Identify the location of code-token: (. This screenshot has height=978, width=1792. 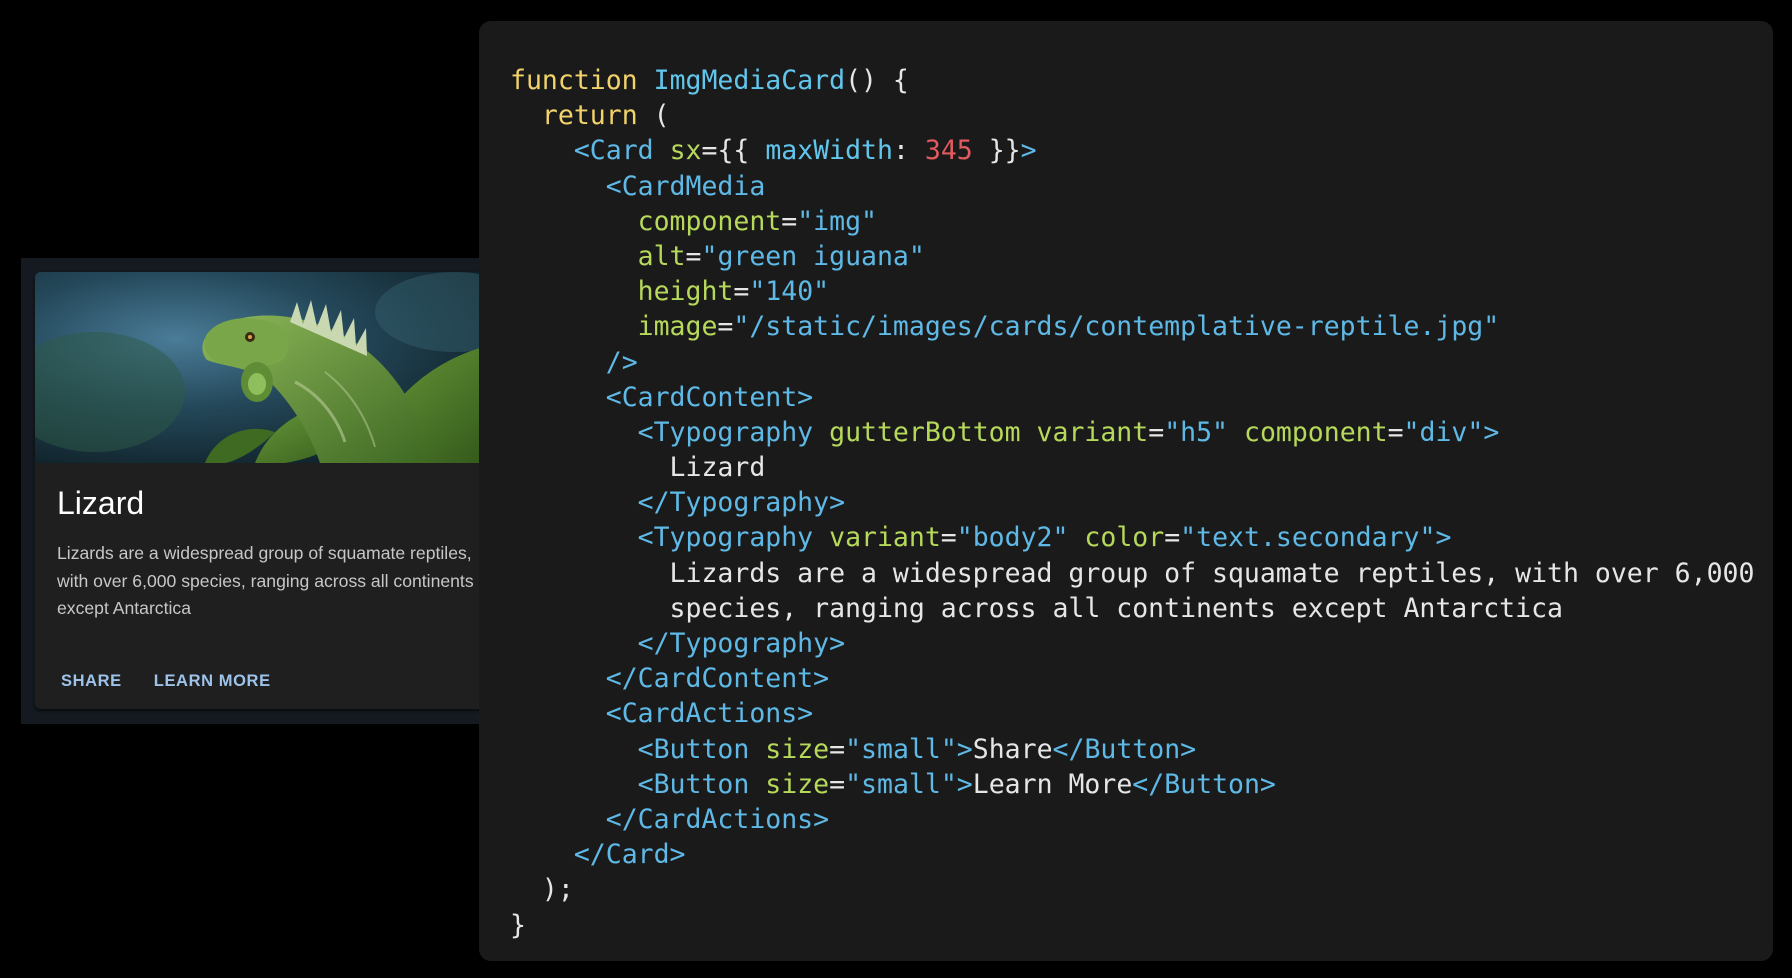
(653, 116).